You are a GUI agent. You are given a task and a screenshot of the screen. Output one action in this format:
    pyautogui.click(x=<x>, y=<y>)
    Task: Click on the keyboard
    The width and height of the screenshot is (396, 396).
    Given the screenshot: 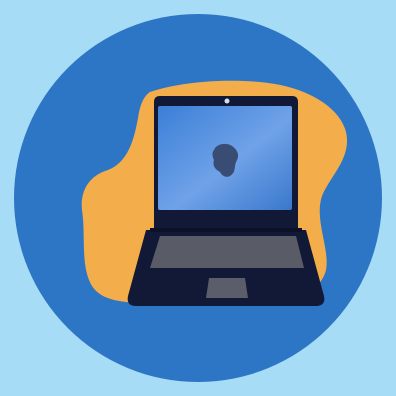 What is the action you would take?
    pyautogui.click(x=227, y=252)
    